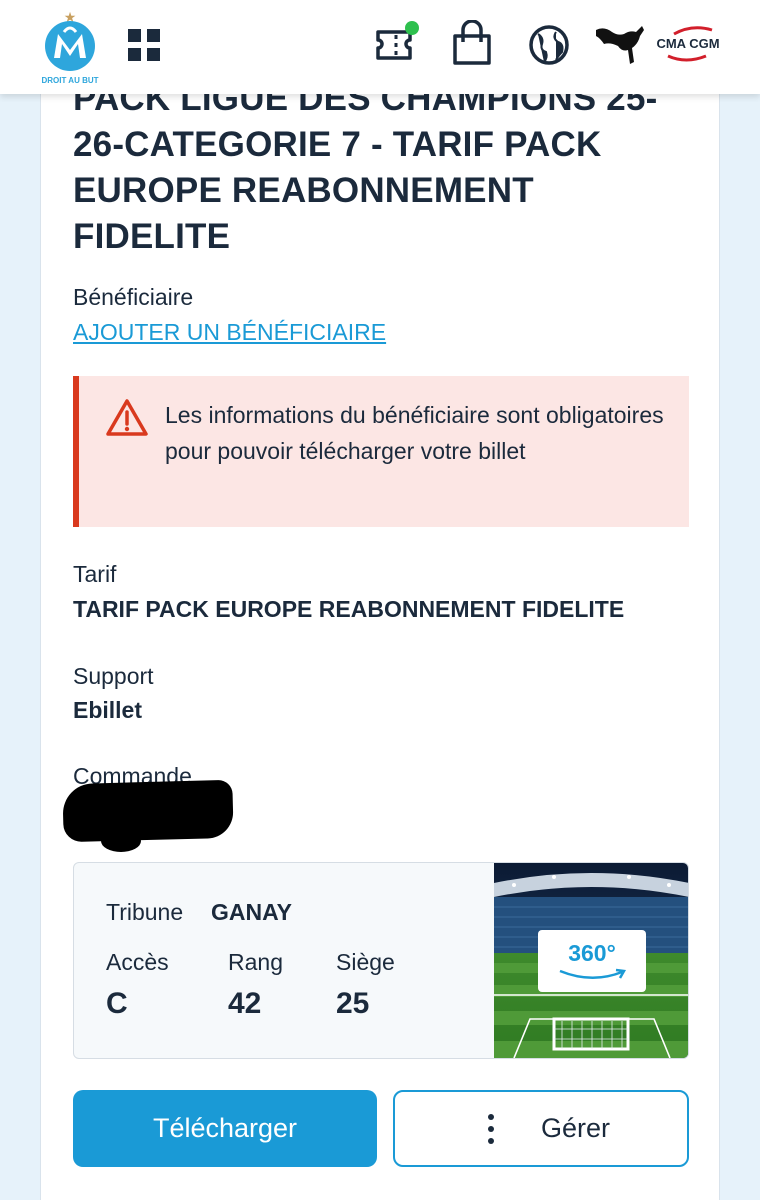 This screenshot has width=760, height=1200. I want to click on seat-value: 25, so click(353, 1003).